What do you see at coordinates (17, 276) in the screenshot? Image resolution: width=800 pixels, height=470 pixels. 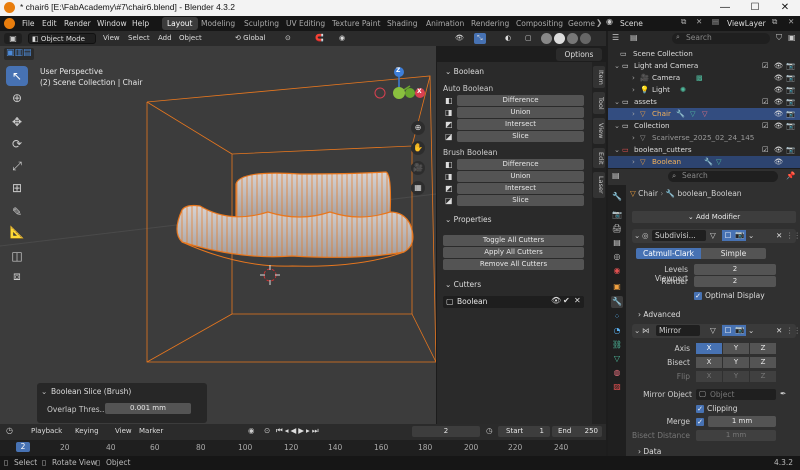 I see `add-cube-alt-icon: ⧈` at bounding box center [17, 276].